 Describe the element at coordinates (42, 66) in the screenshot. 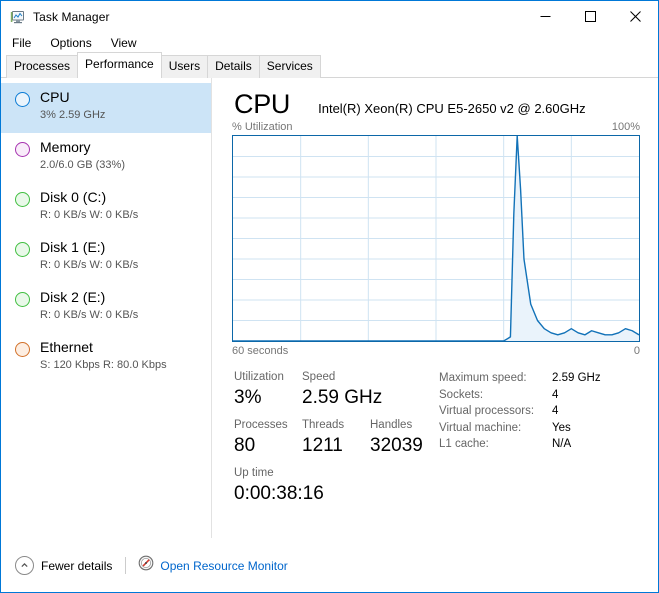

I see `tab-processes: Processes` at that location.